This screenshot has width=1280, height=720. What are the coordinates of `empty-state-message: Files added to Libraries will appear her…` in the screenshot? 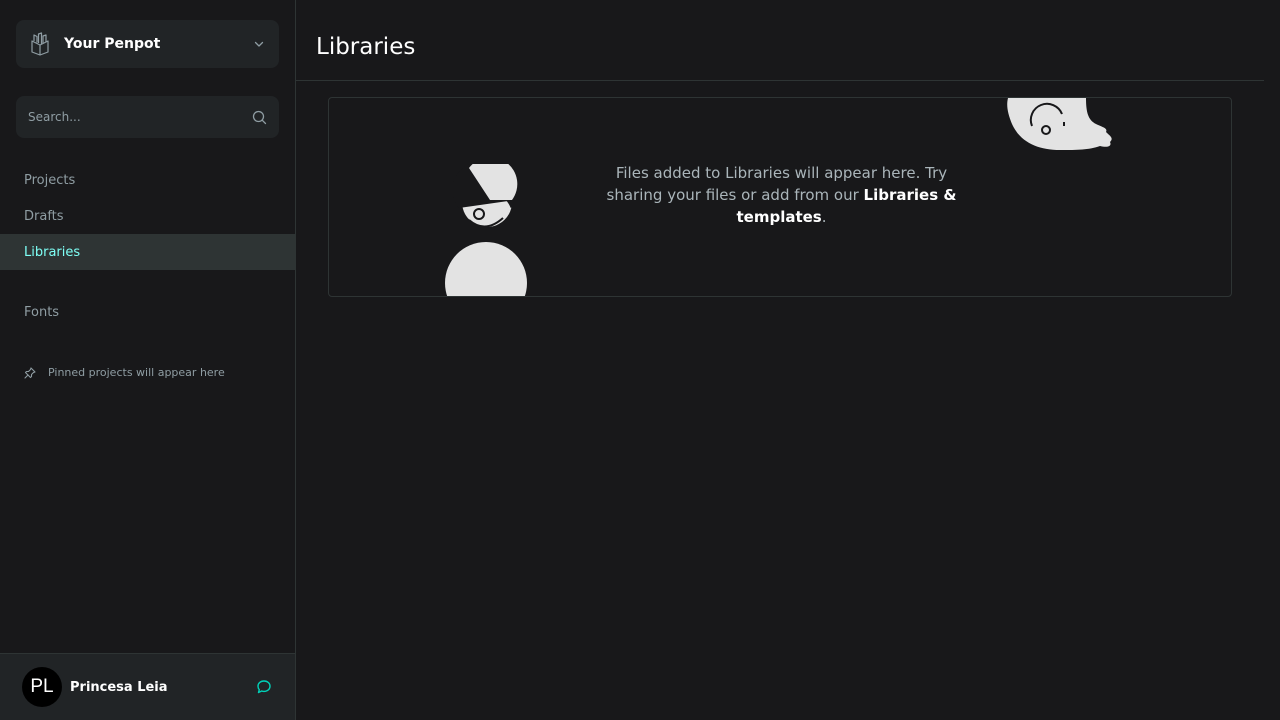 It's located at (781, 195).